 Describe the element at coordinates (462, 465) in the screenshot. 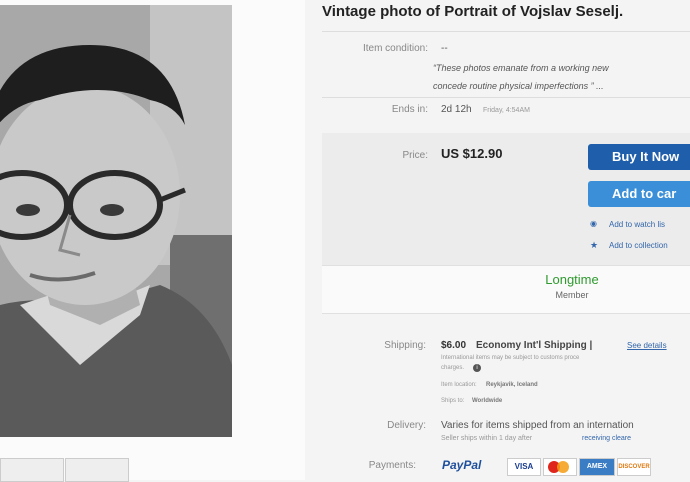

I see `paypal-logo: PayPal` at that location.